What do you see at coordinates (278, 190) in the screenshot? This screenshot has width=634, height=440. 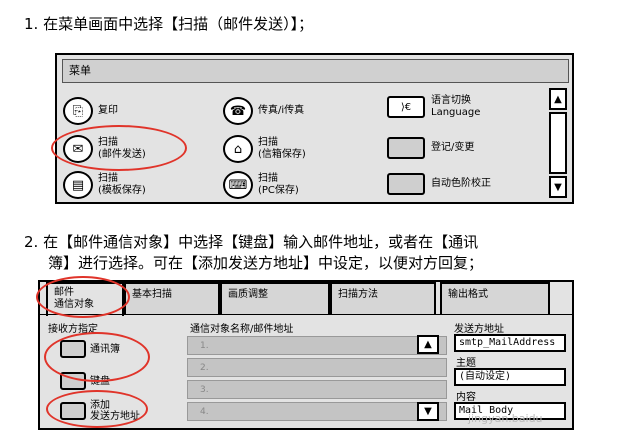 I see `scan-pc-sub-label: (PC保存)` at bounding box center [278, 190].